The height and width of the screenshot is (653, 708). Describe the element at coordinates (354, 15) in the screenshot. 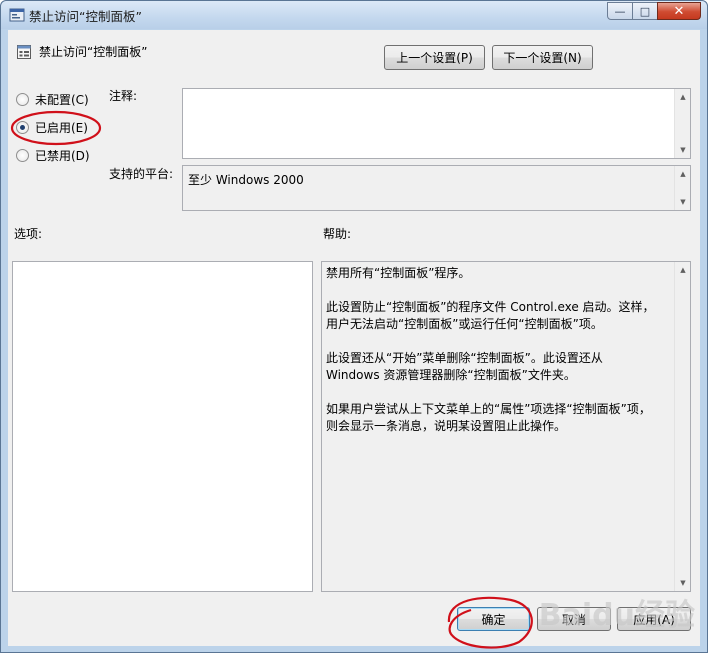

I see `title-bar: 禁止访问“控制面板” — □ ✕` at that location.